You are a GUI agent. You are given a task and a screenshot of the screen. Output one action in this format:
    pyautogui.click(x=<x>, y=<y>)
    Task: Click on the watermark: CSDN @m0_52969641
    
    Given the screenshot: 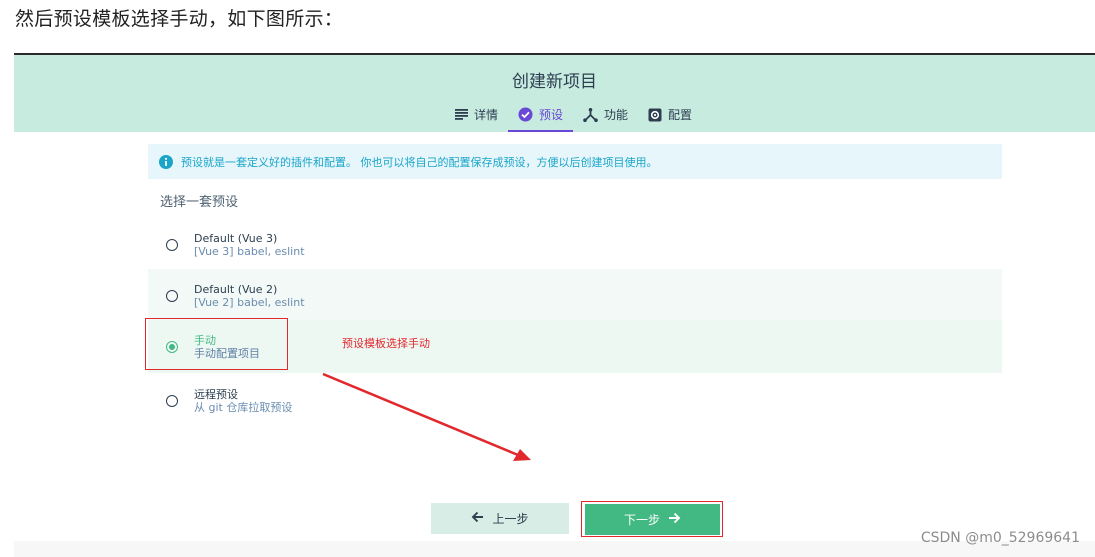 What is the action you would take?
    pyautogui.click(x=1000, y=538)
    